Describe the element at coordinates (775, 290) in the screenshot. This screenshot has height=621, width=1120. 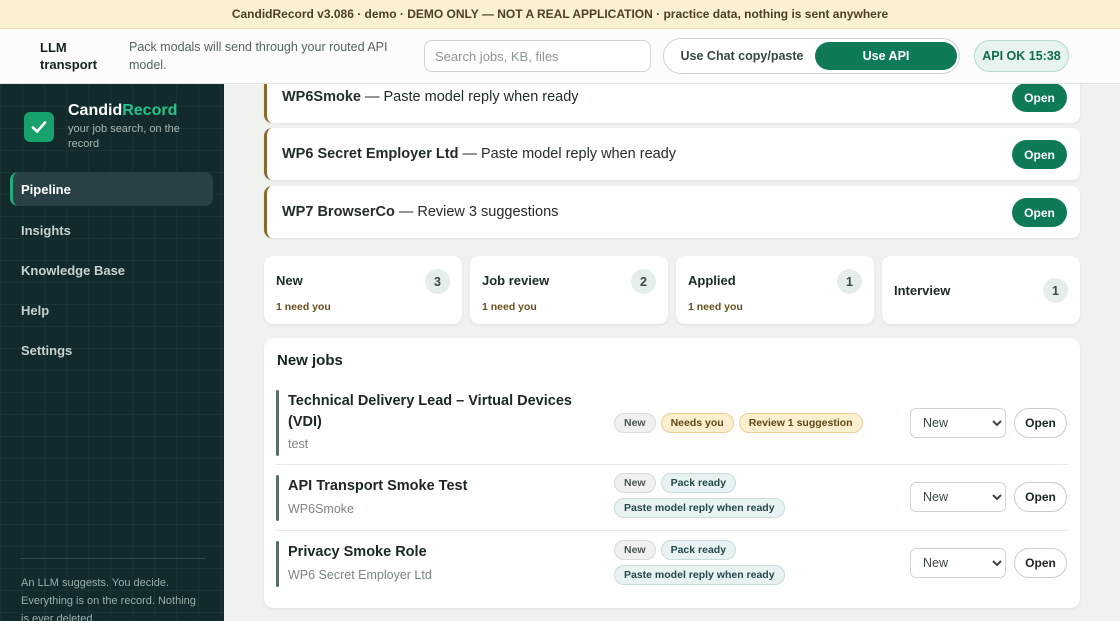
I see `stat-card-applied: Applied 1 1 need you` at that location.